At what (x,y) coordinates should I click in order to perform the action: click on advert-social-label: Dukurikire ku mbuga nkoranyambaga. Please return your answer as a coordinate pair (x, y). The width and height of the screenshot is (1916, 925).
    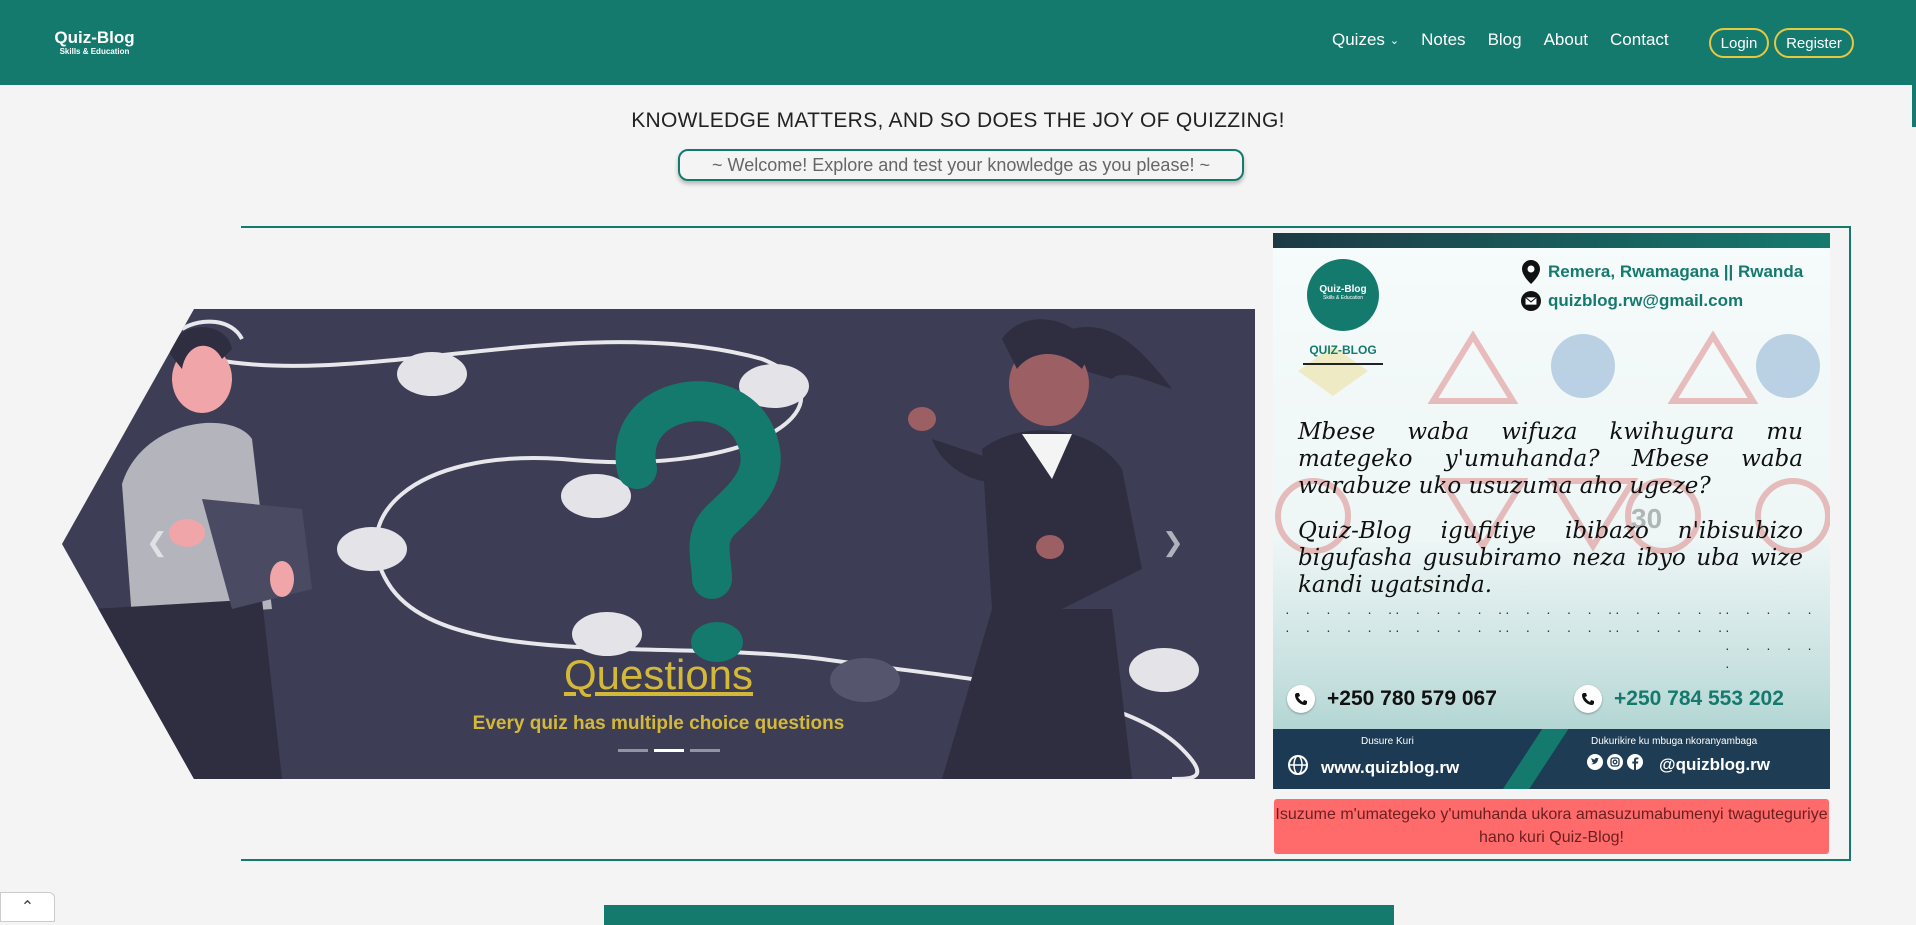
    Looking at the image, I should click on (1674, 741).